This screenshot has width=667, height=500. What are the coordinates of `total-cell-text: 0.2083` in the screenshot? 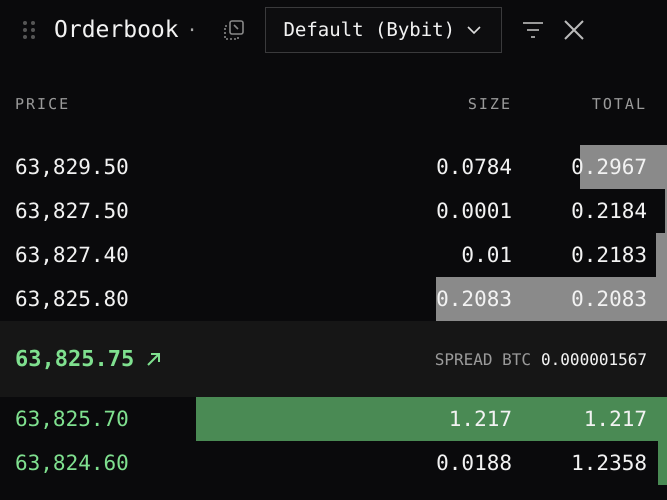 It's located at (608, 299).